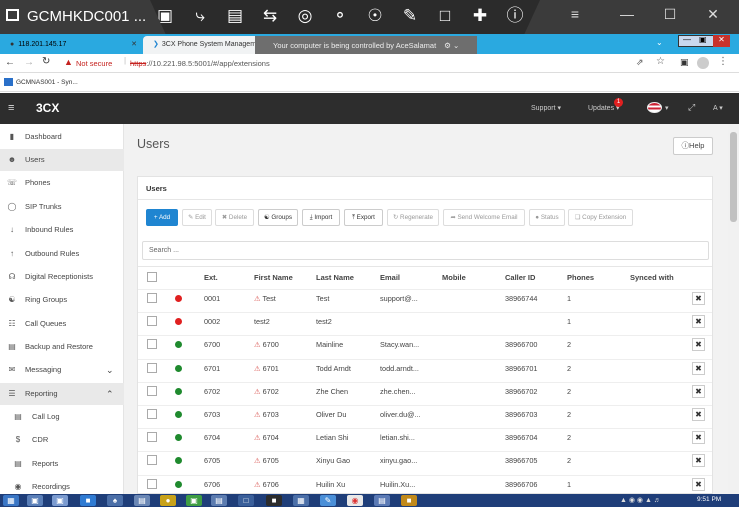 The height and width of the screenshot is (507, 739). I want to click on scrollbar-thumb, so click(733, 177).